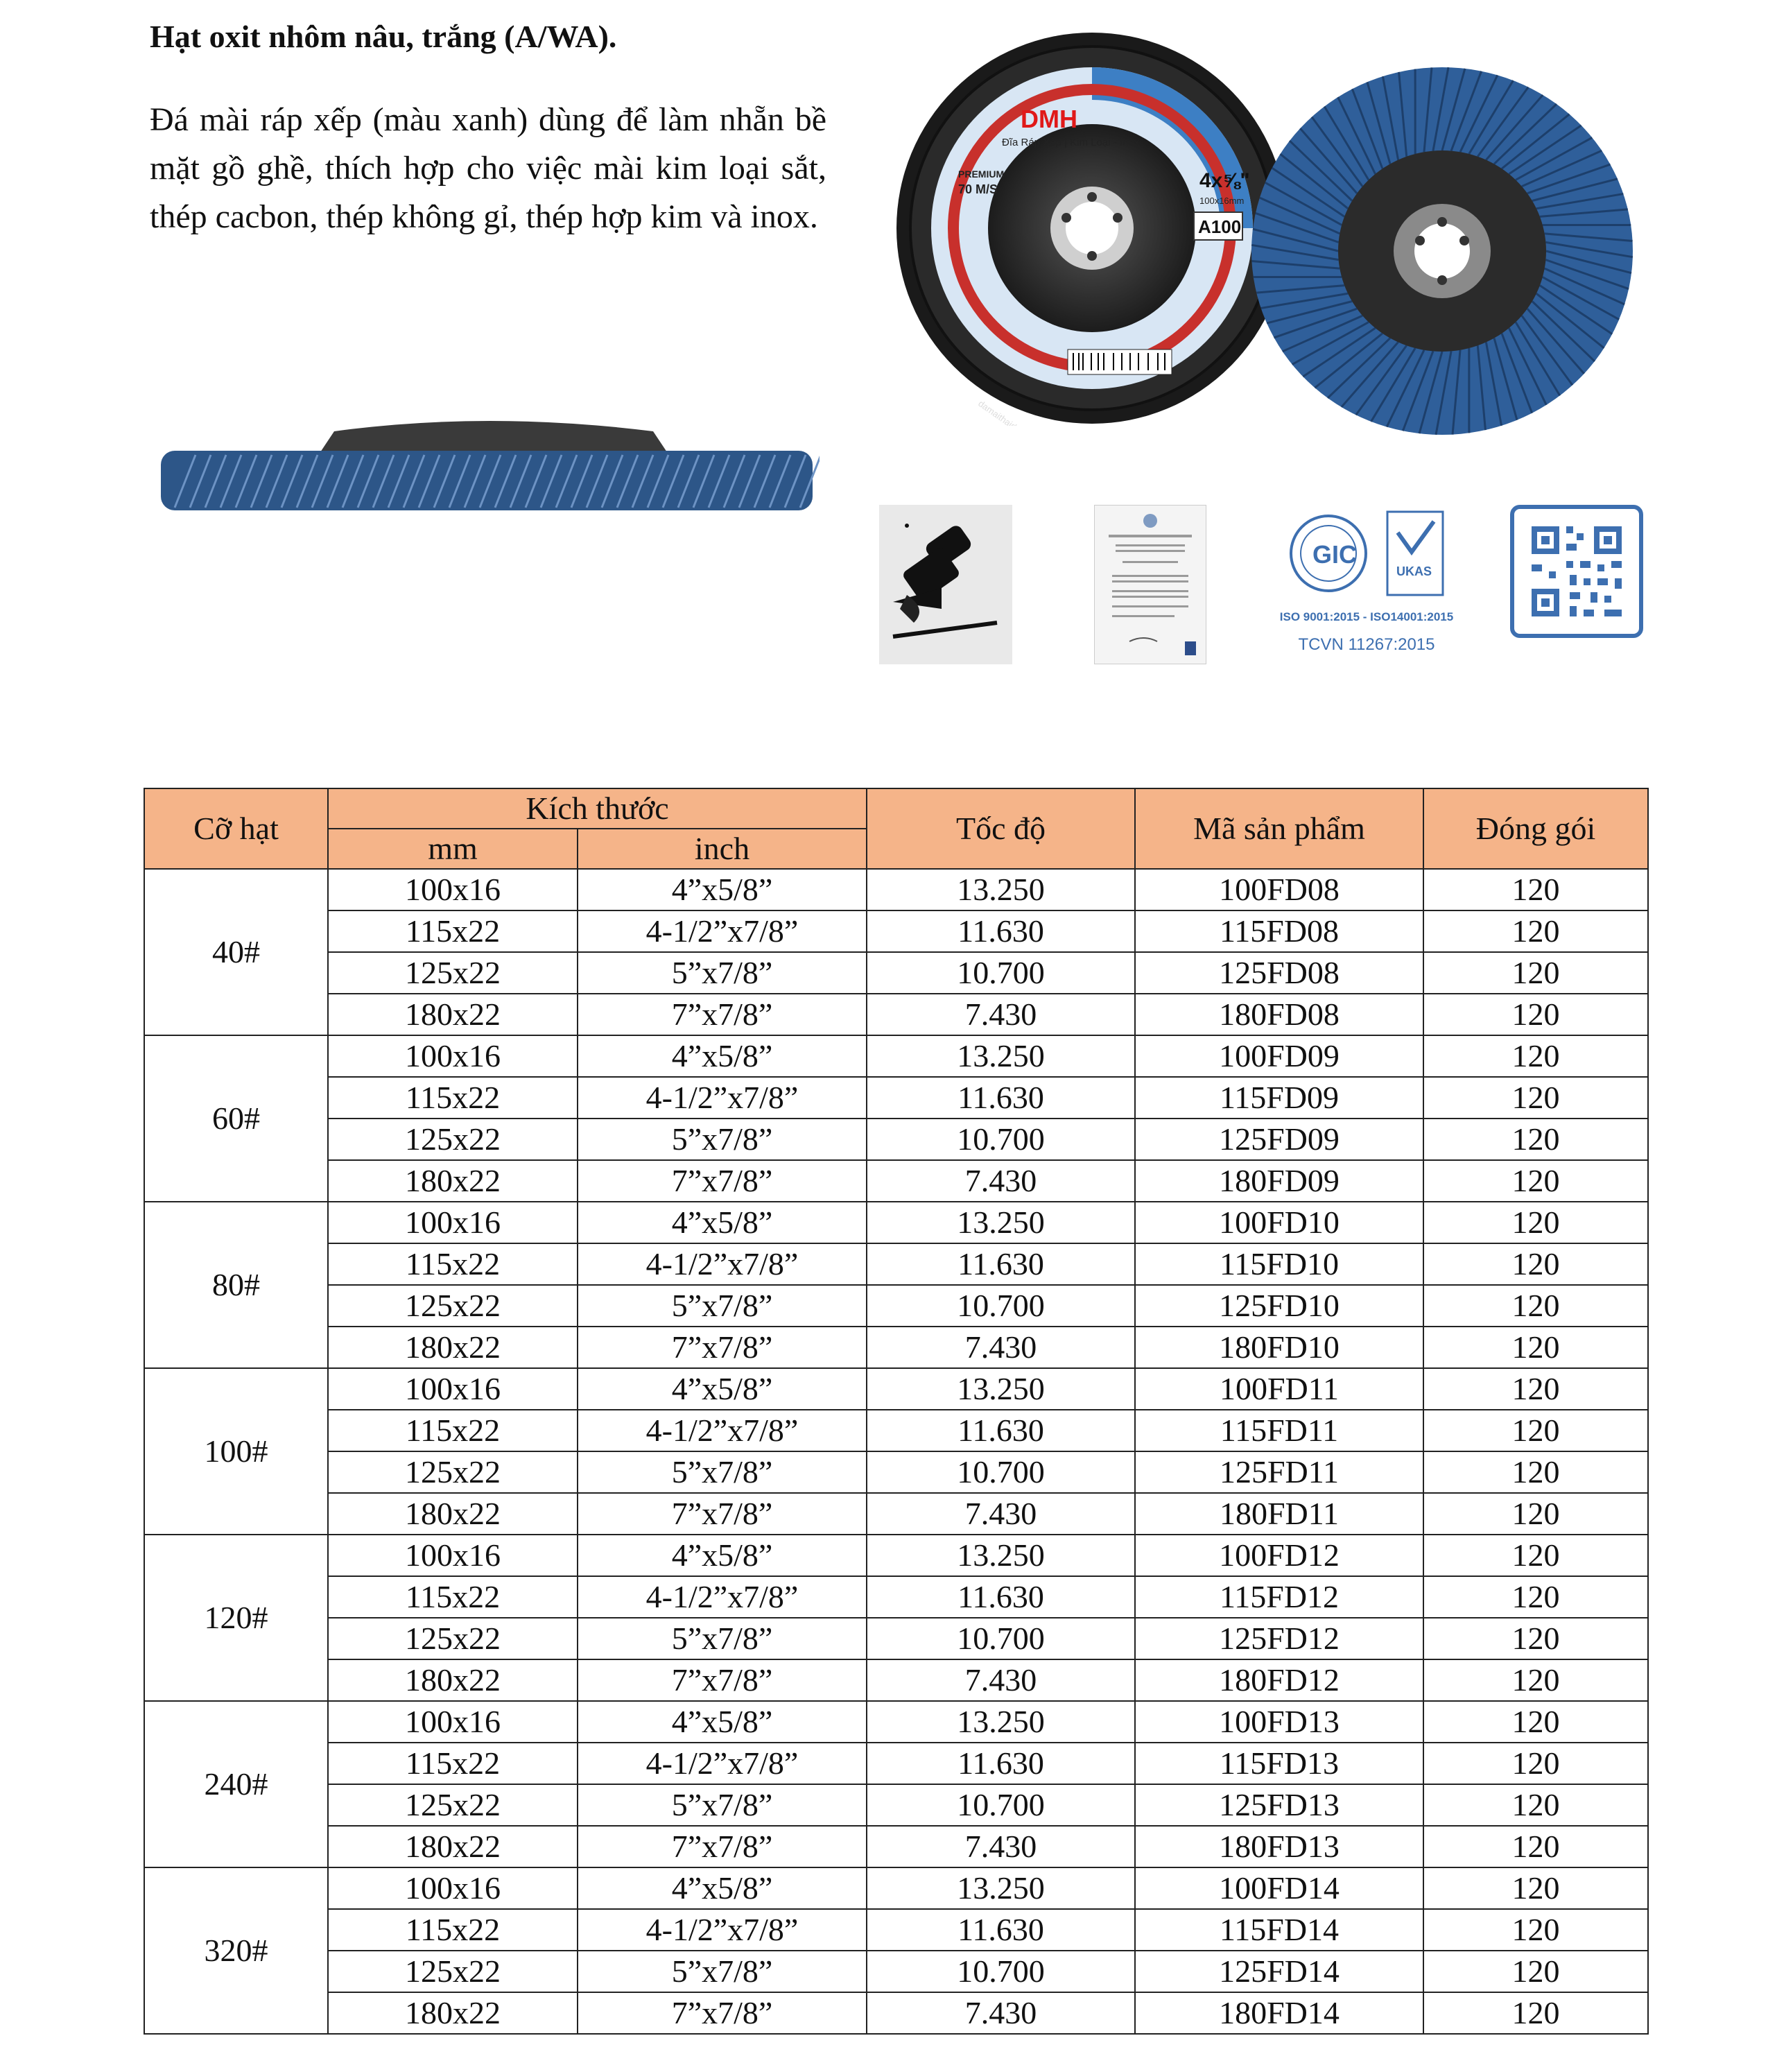 This screenshot has width=1768, height=2072. Describe the element at coordinates (896, 1305) in the screenshot. I see `table-row: 125x22 5”x7/8” 10.700 125FD10 120` at that location.